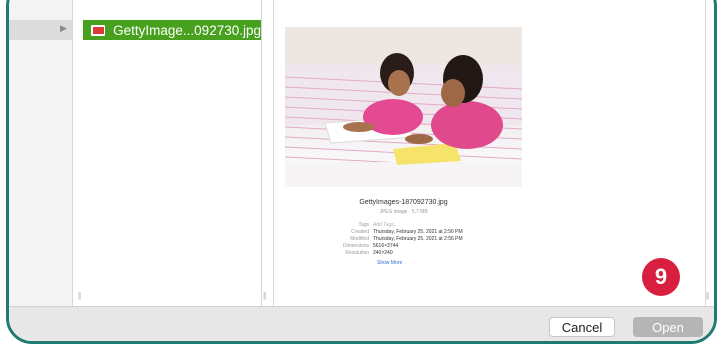 The image size is (722, 350). I want to click on column-empty: ||, so click(267, 153).